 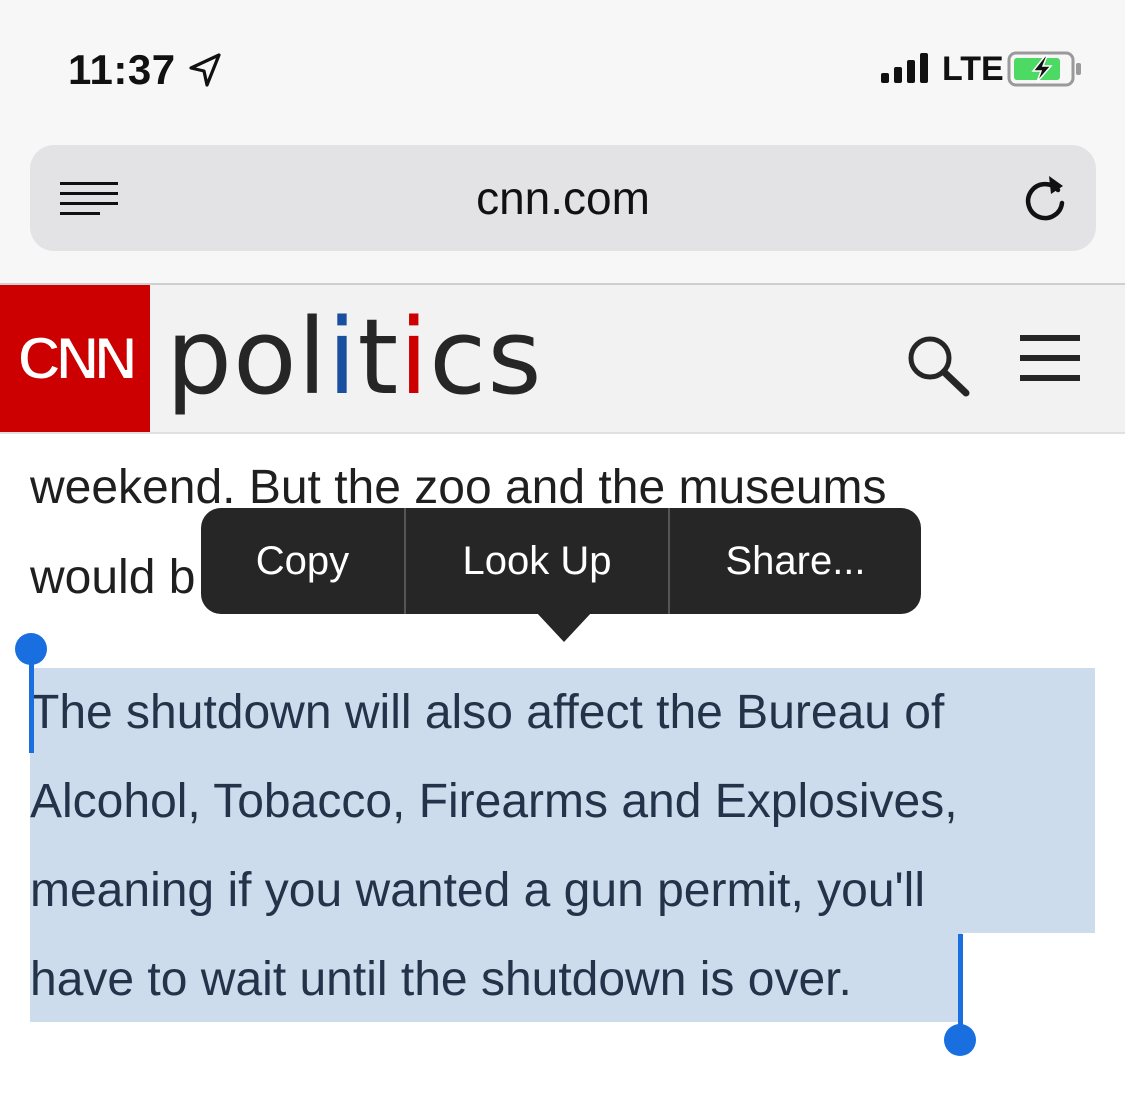 What do you see at coordinates (1050, 358) in the screenshot?
I see `hamburger-menu-icon` at bounding box center [1050, 358].